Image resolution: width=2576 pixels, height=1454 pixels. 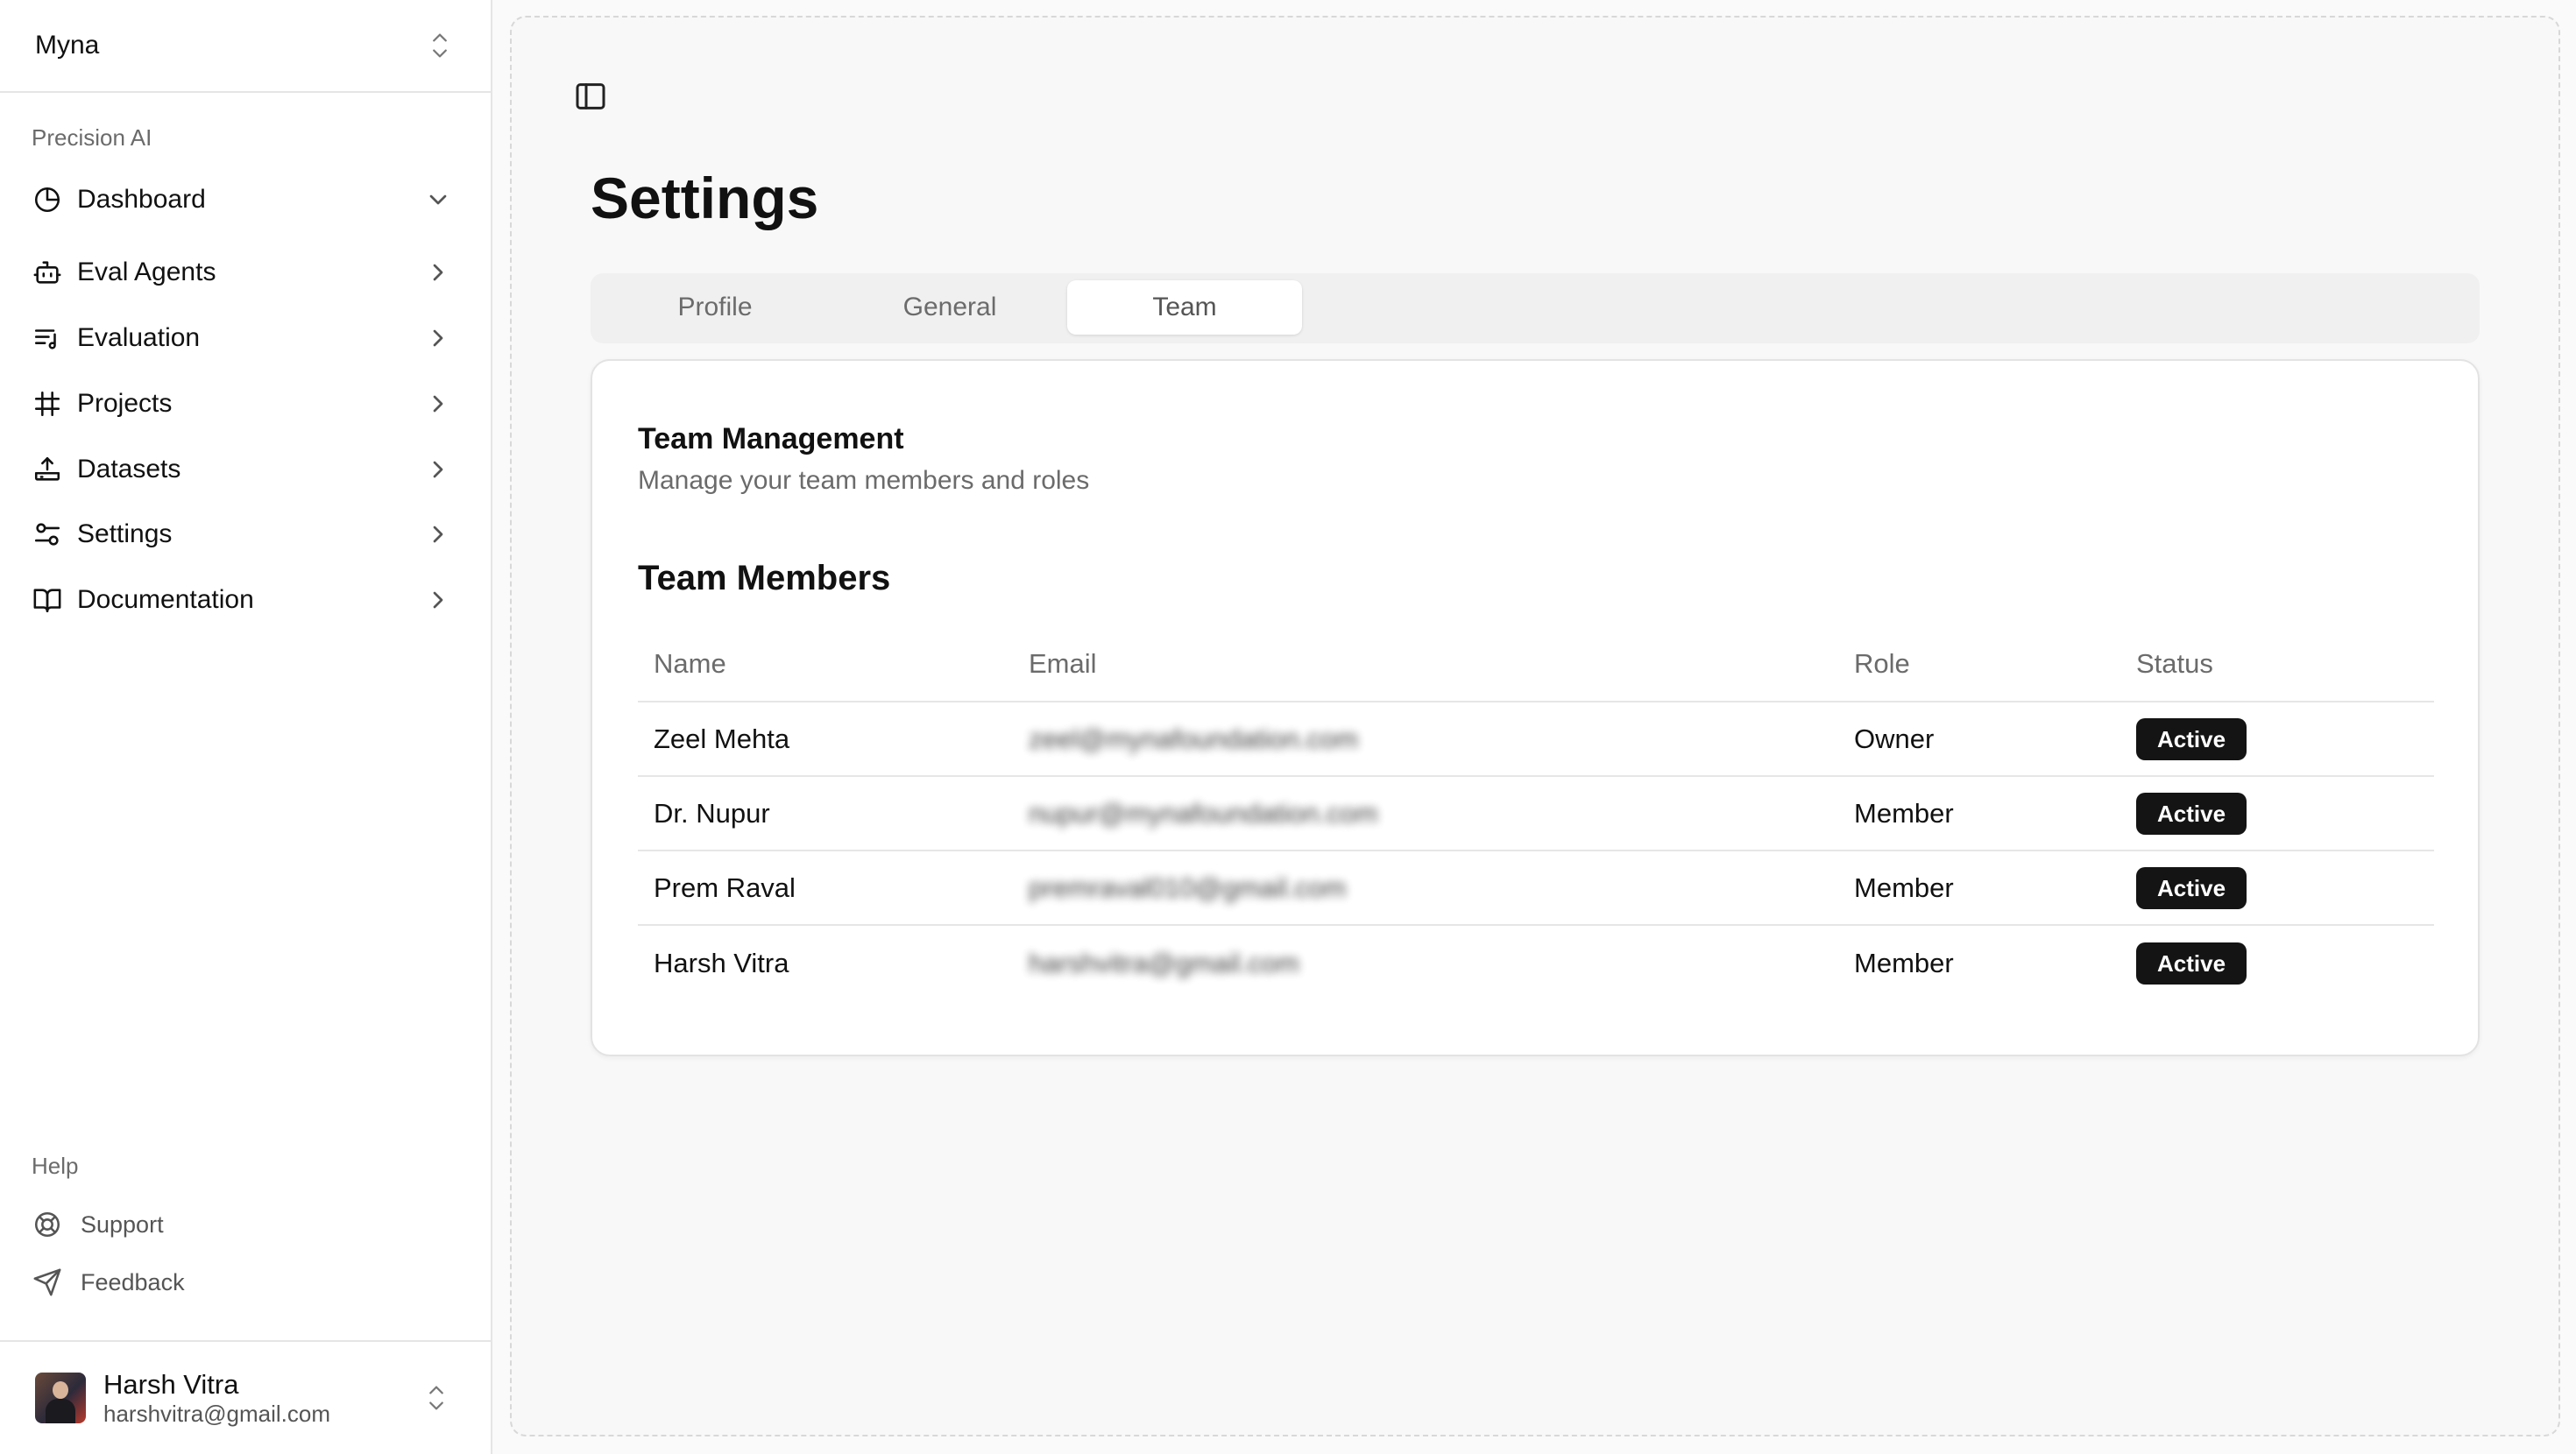 I want to click on sidebar-item-projects: Projects, so click(x=245, y=404).